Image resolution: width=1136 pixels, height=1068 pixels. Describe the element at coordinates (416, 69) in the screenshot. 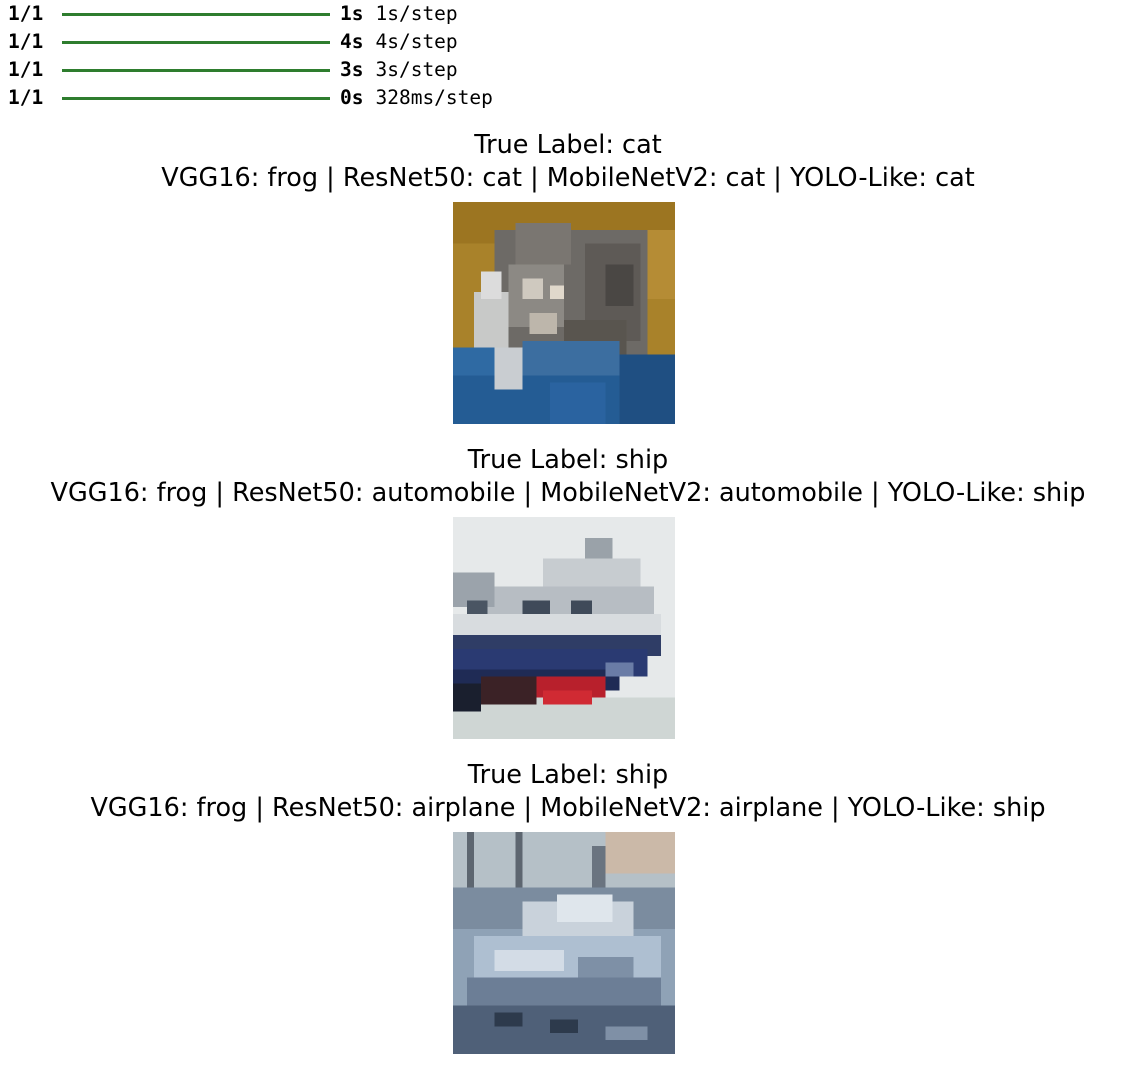

I see `progress-per-step: 3s/step` at that location.